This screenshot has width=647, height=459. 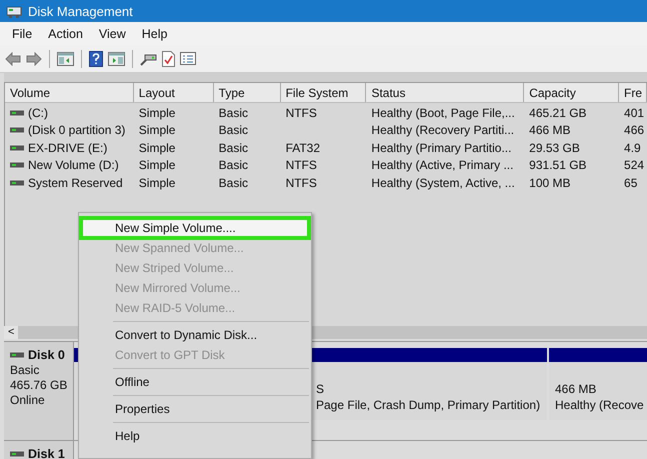 I want to click on disk-detail: Basic, so click(x=25, y=370).